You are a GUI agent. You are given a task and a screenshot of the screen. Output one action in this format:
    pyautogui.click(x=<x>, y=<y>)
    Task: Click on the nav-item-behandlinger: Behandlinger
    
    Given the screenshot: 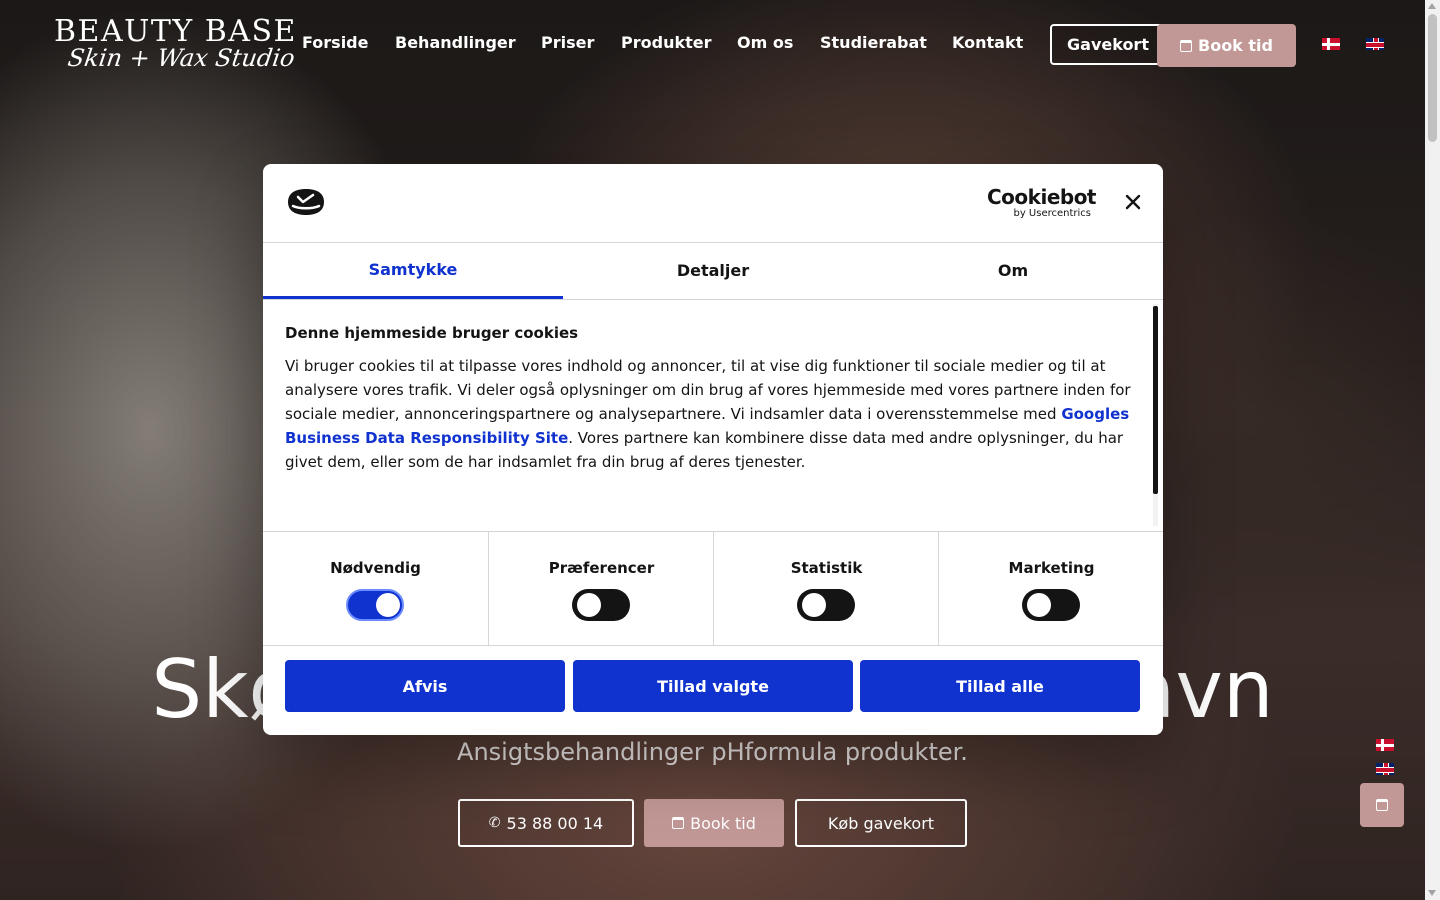 What is the action you would take?
    pyautogui.click(x=455, y=42)
    